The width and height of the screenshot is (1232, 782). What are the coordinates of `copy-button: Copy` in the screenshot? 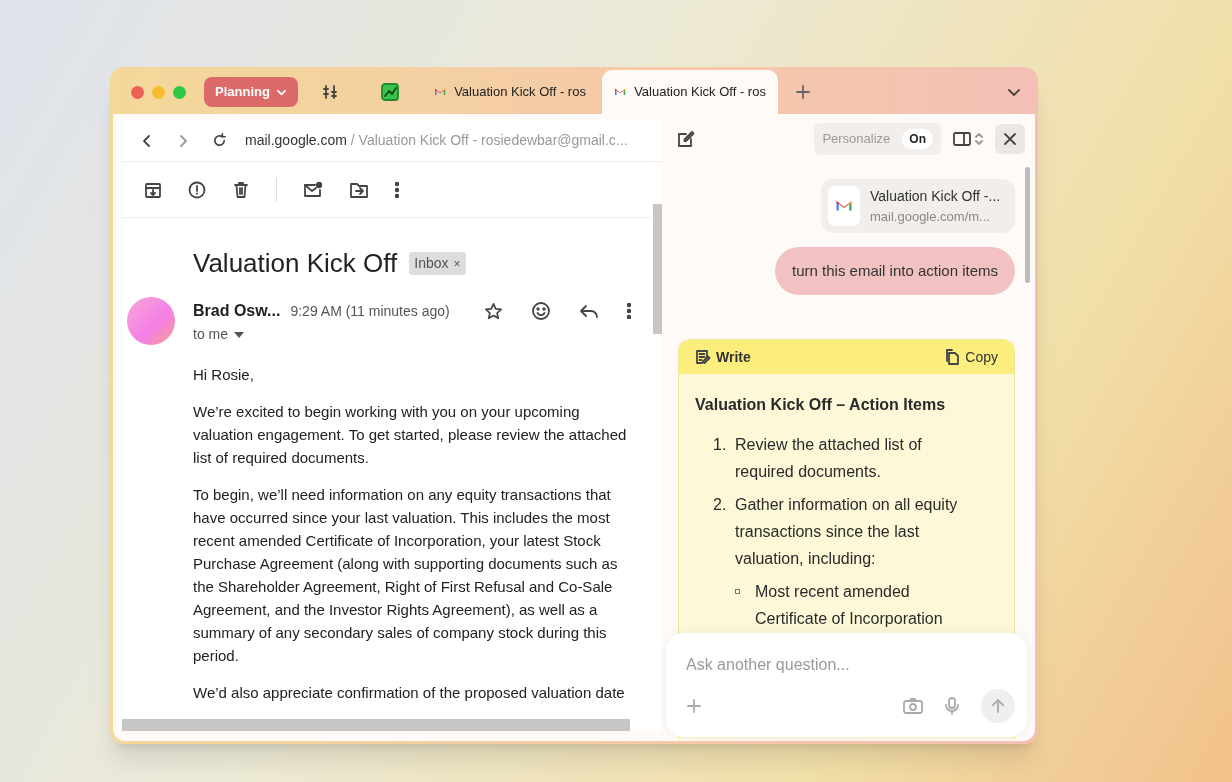 It's located at (971, 357).